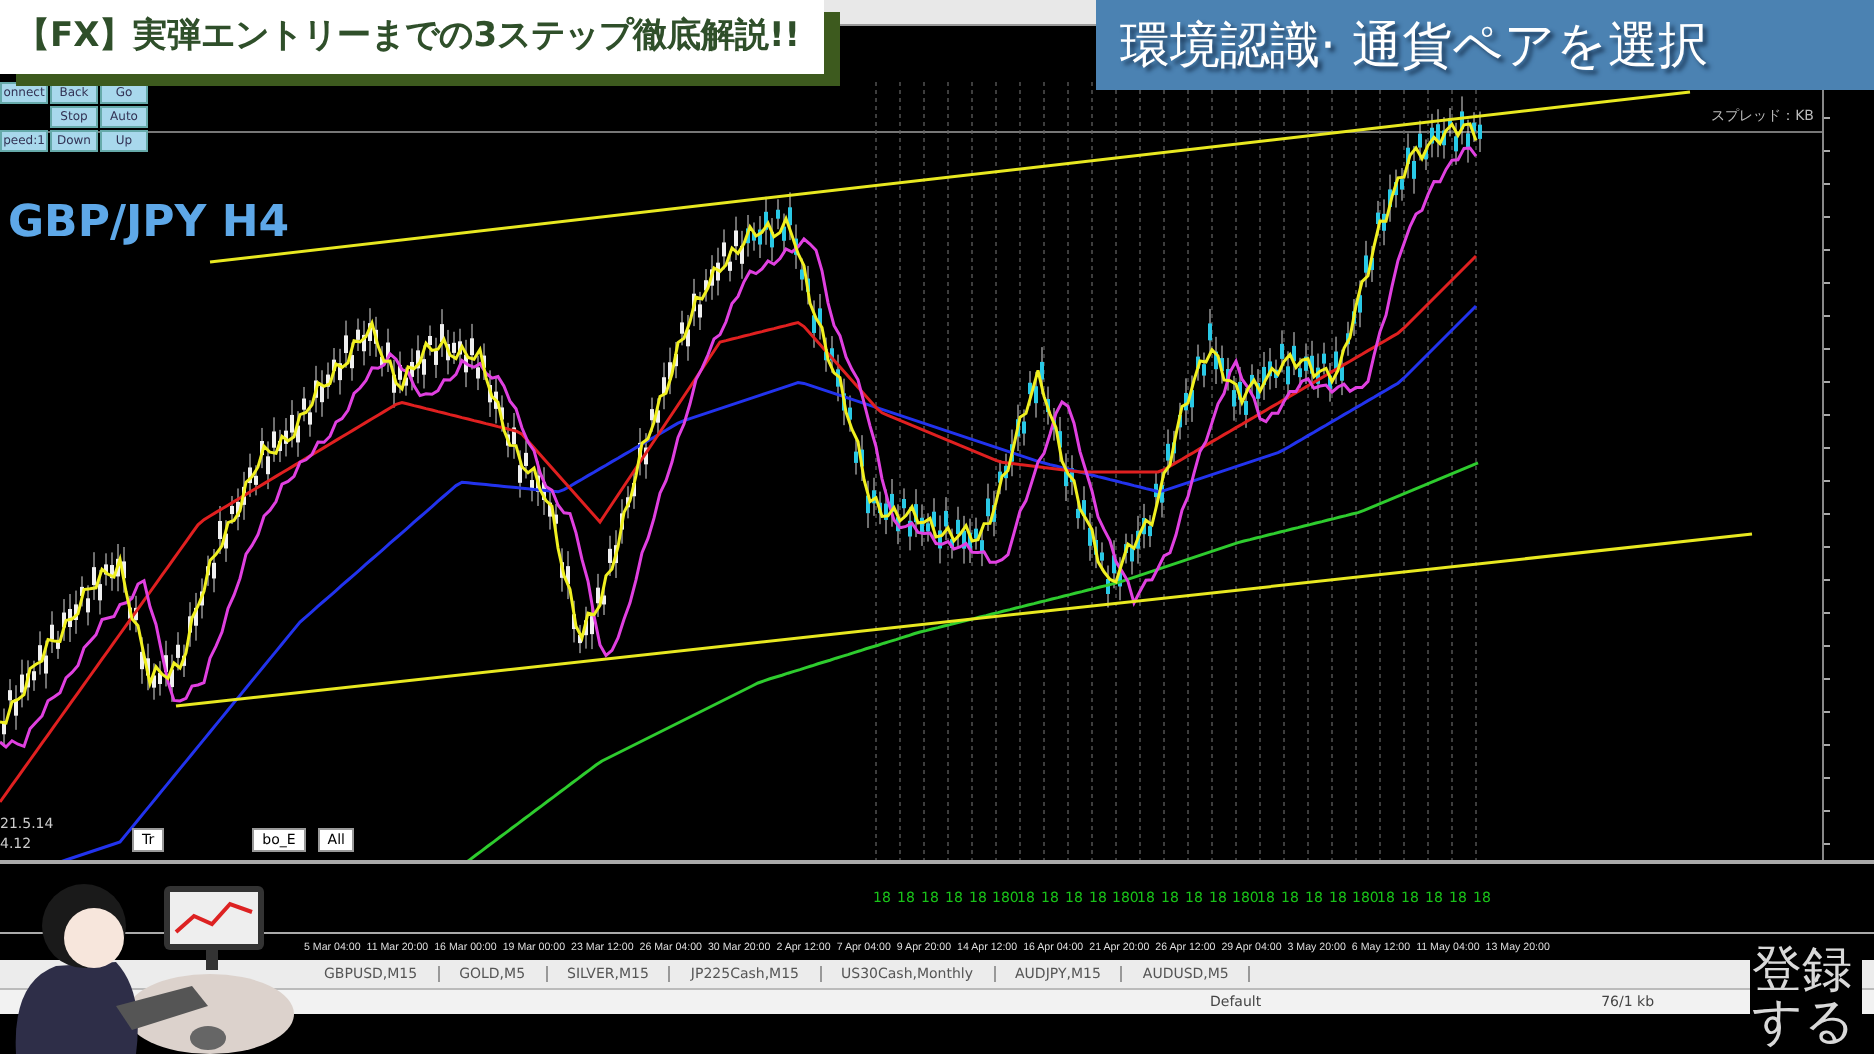 The width and height of the screenshot is (1874, 1054). I want to click on symbol-label: GBP/JPY H4, so click(149, 223).